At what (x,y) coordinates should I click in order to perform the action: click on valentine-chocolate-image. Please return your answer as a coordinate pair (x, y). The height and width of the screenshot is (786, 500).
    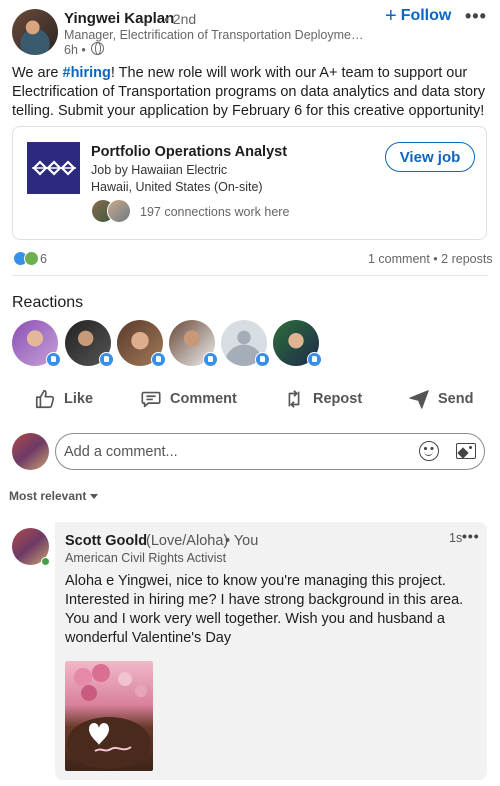
    Looking at the image, I should click on (109, 716).